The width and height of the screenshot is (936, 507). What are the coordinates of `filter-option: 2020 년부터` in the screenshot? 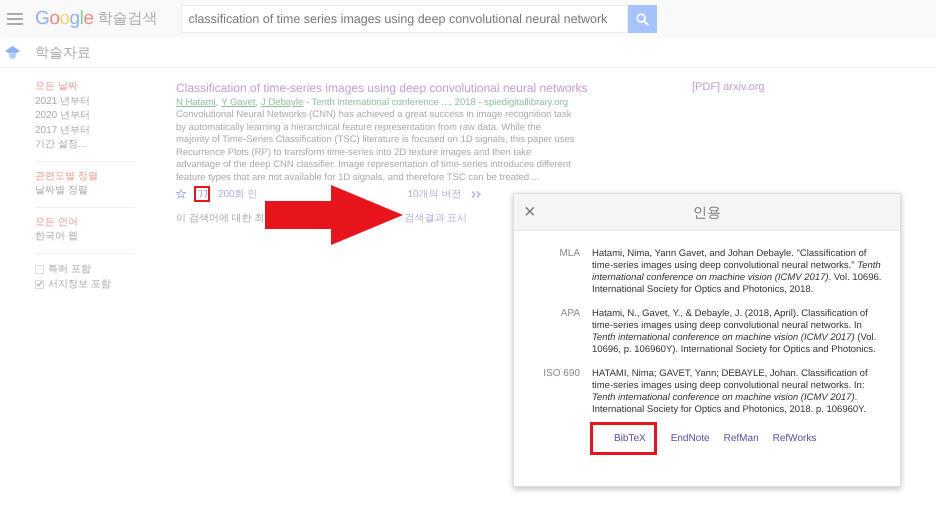 It's located at (85, 116).